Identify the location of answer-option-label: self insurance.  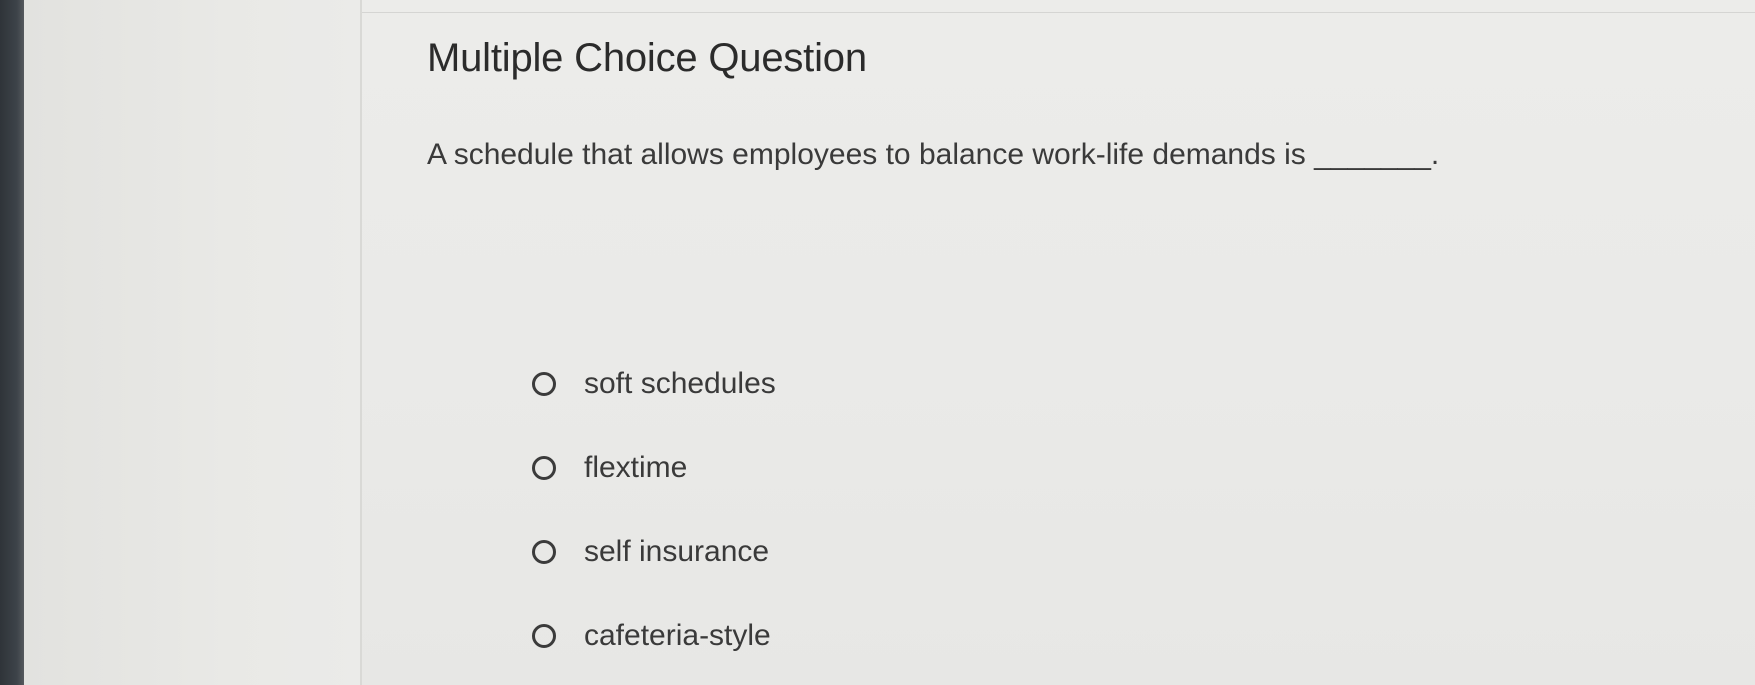
(677, 551).